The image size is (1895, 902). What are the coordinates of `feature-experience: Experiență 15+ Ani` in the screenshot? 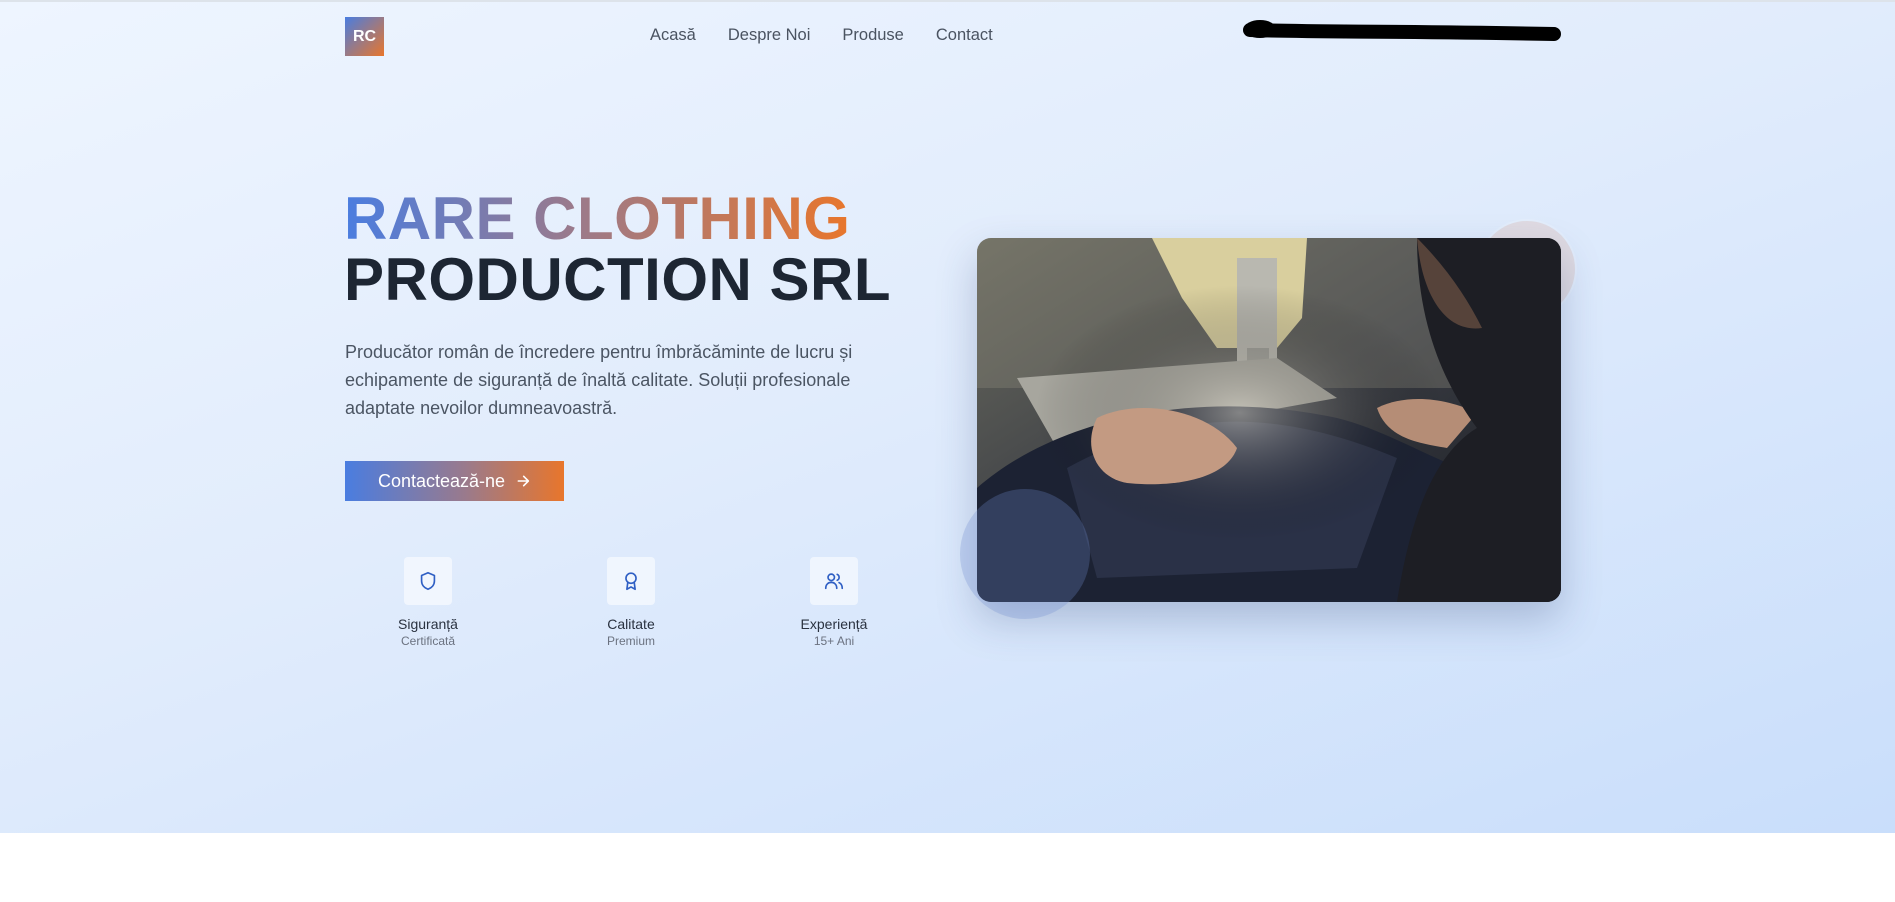 It's located at (834, 602).